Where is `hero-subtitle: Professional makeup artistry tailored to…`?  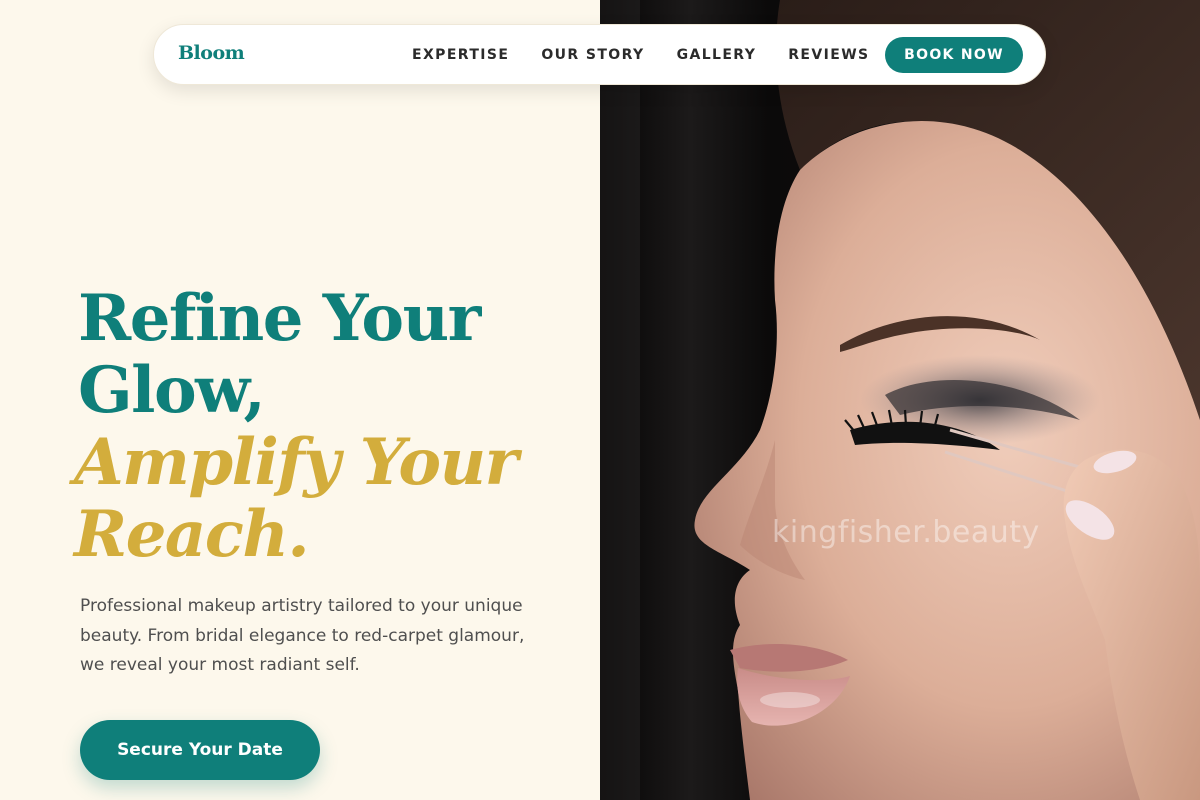 hero-subtitle: Professional makeup artistry tailored to… is located at coordinates (302, 635).